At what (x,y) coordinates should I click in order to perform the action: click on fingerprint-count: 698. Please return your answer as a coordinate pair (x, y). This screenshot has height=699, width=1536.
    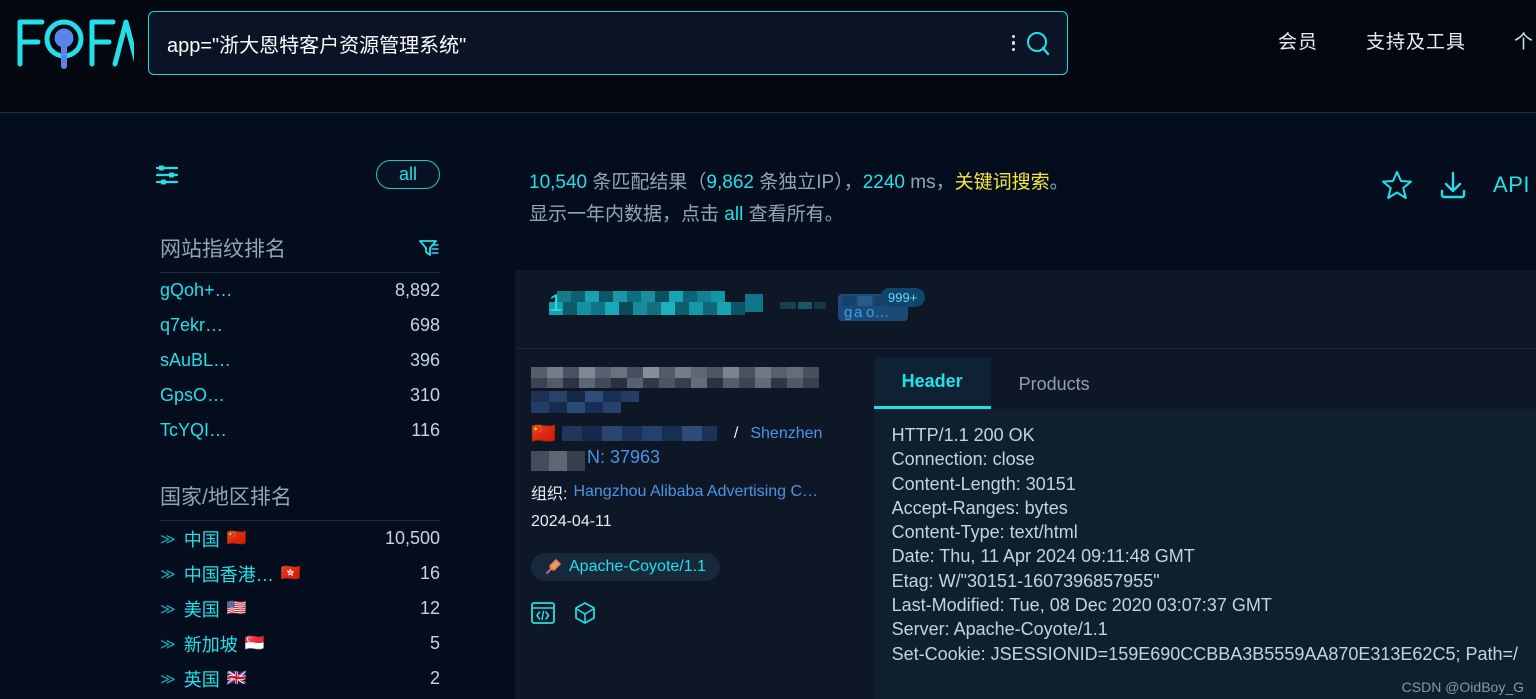
    Looking at the image, I should click on (424, 325).